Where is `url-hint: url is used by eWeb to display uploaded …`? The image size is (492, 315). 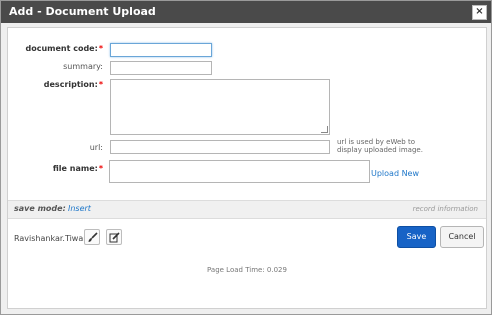 url-hint: url is used by eWeb to display uploaded … is located at coordinates (380, 146).